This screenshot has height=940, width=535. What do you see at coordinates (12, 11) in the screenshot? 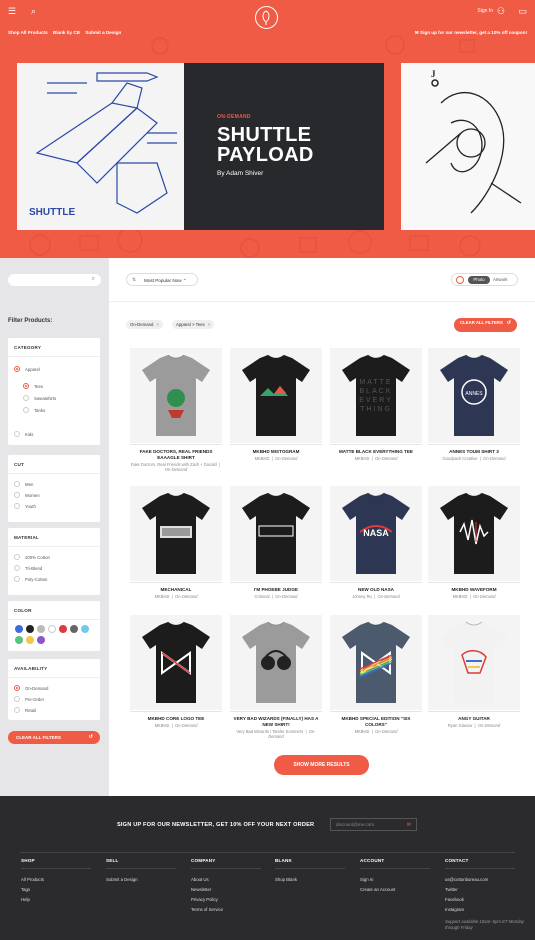
I see `menu-icon: ☰` at bounding box center [12, 11].